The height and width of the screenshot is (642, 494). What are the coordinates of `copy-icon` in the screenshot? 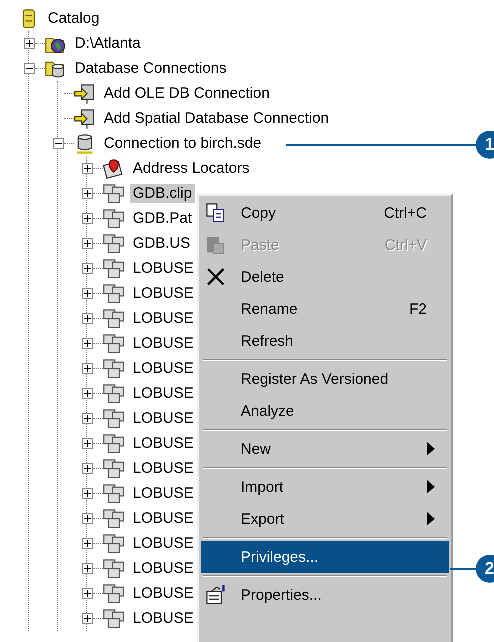 It's located at (216, 213).